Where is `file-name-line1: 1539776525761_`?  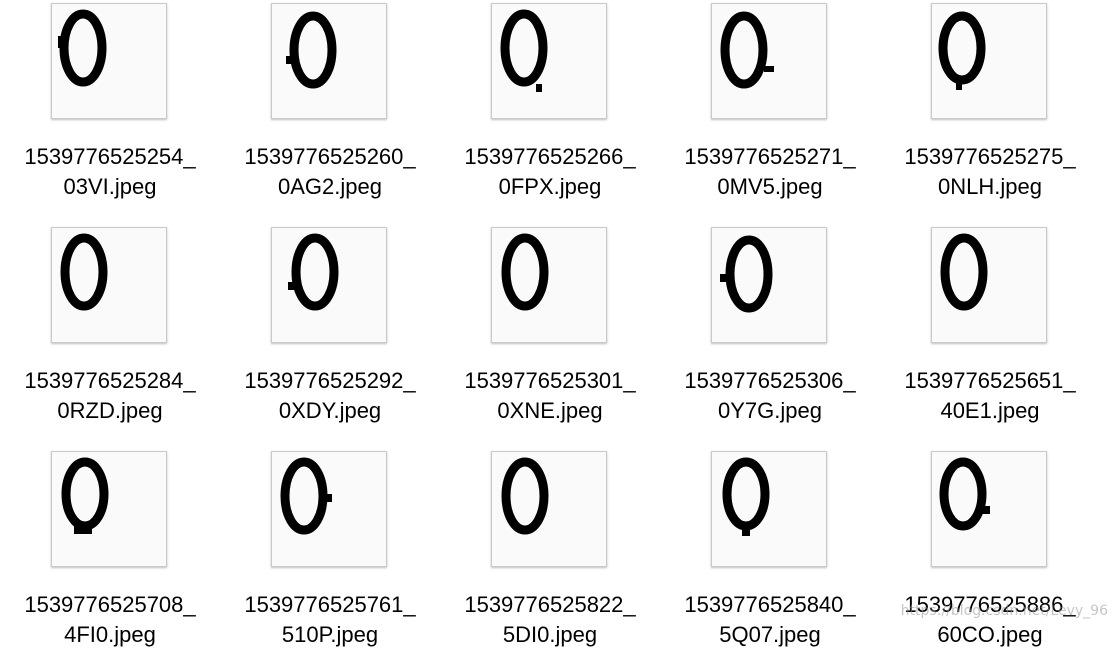 file-name-line1: 1539776525761_ is located at coordinates (330, 604).